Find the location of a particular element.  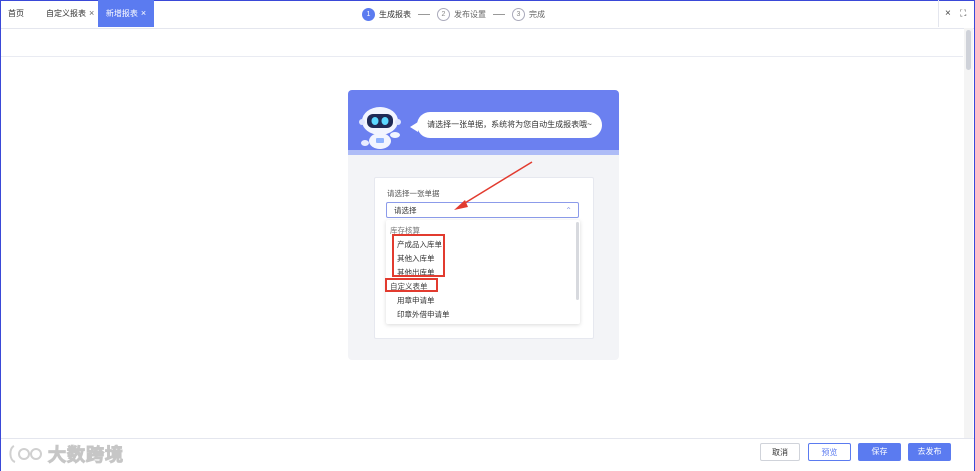

dropdown-option: 印章外借申请单 is located at coordinates (423, 314).